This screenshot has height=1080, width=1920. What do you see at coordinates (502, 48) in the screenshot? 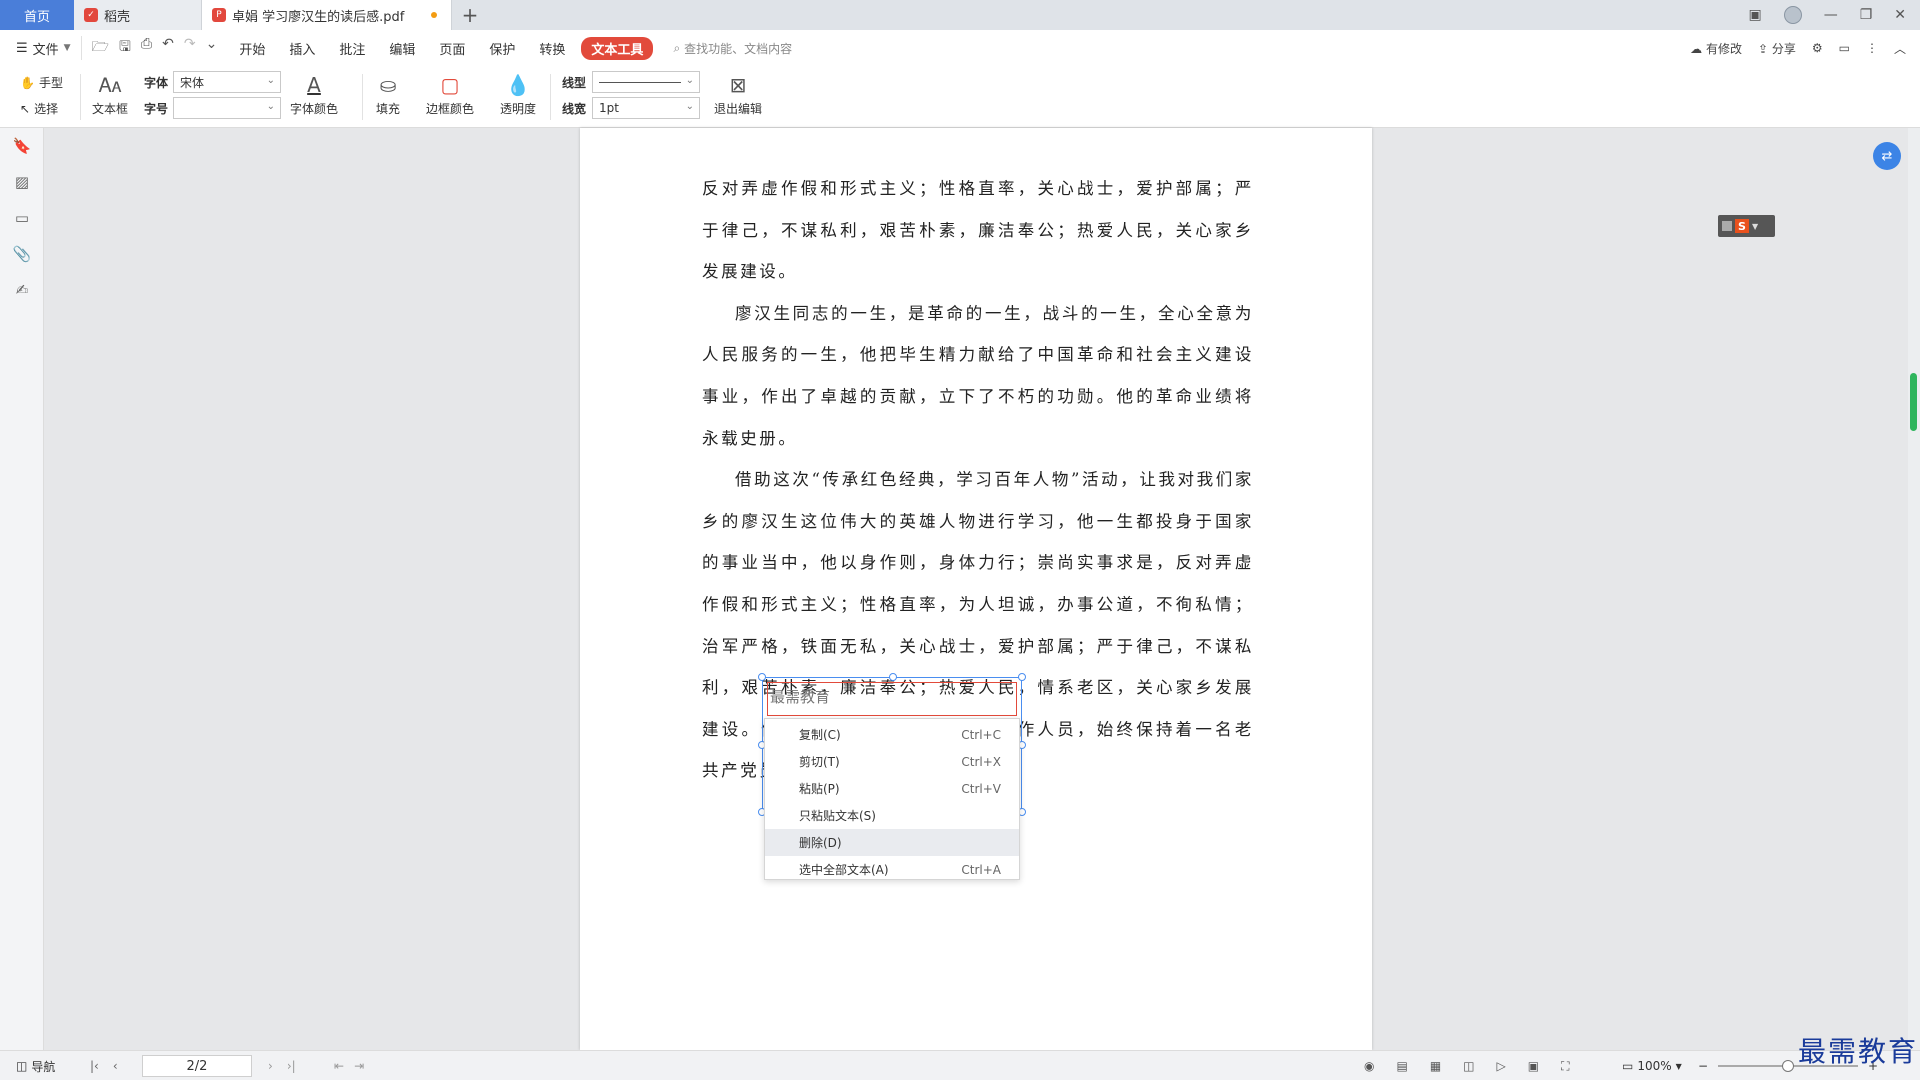
I see `menu-protect: 保护` at bounding box center [502, 48].